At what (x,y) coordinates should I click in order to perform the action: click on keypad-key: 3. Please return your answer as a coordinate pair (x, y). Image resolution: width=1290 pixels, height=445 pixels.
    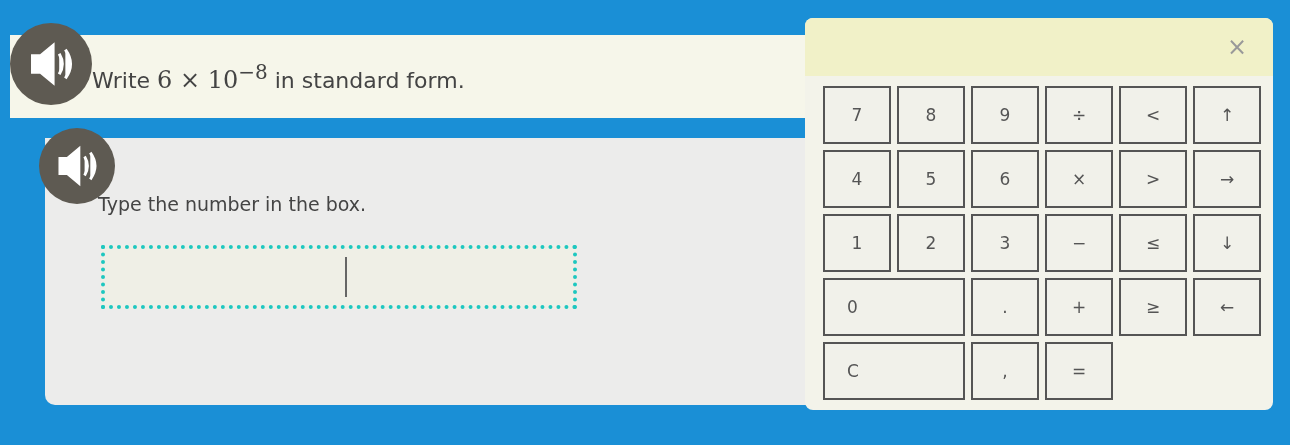
    Looking at the image, I should click on (1005, 243).